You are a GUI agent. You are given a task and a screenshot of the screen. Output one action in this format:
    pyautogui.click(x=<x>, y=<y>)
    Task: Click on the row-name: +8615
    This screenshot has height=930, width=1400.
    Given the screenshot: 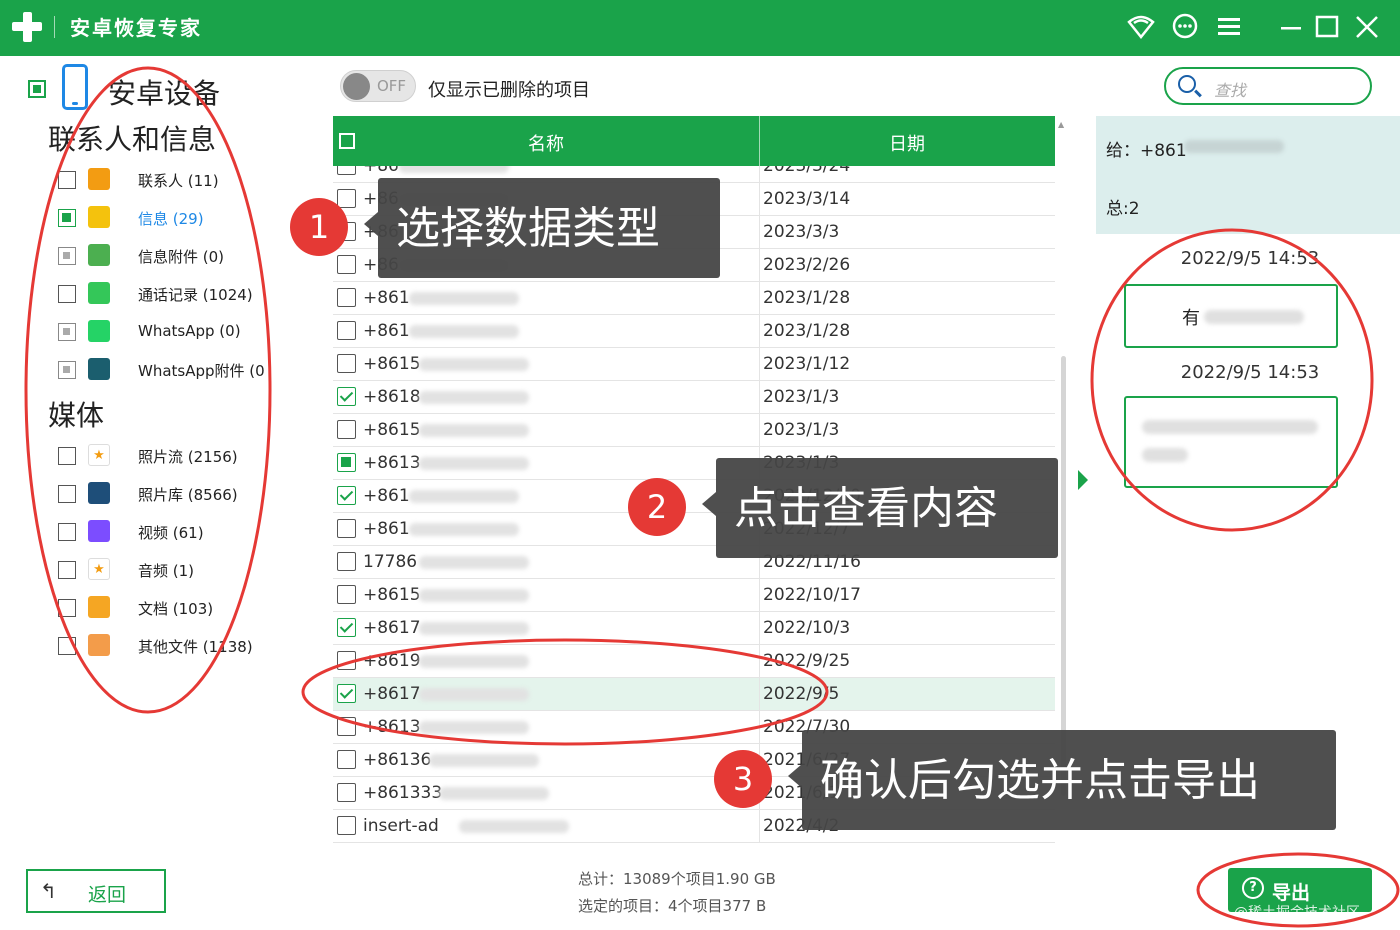 What is the action you would take?
    pyautogui.click(x=392, y=364)
    